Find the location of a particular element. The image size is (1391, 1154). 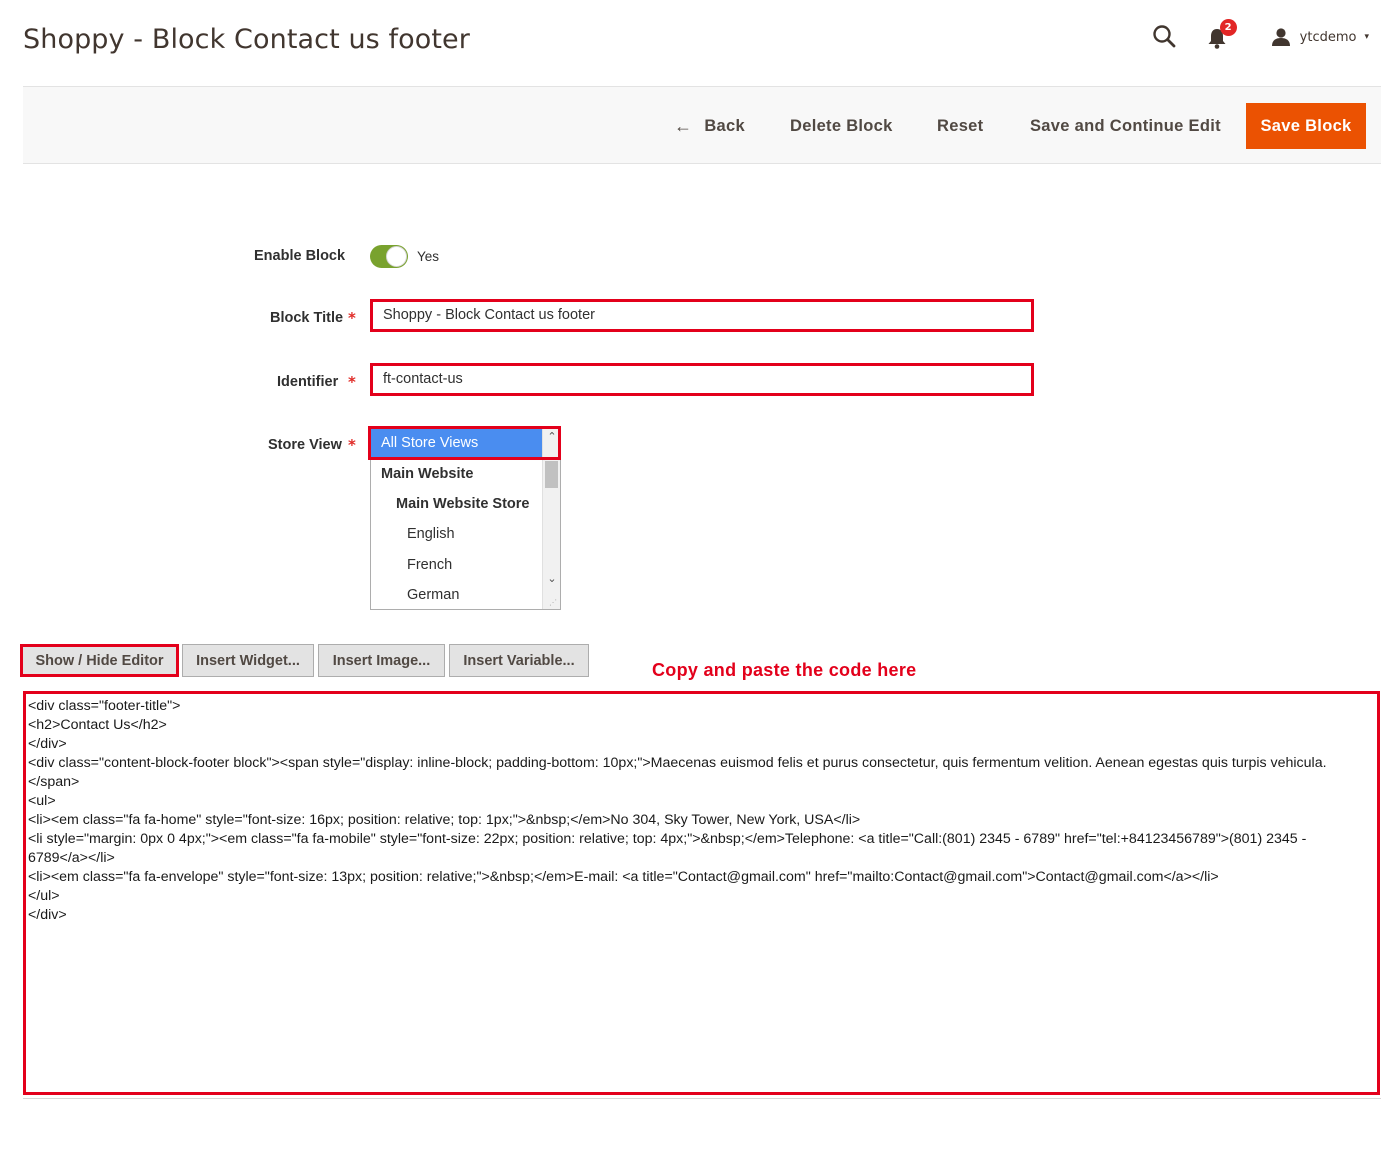

chevron-down-icon: ▾ is located at coordinates (1366, 37).